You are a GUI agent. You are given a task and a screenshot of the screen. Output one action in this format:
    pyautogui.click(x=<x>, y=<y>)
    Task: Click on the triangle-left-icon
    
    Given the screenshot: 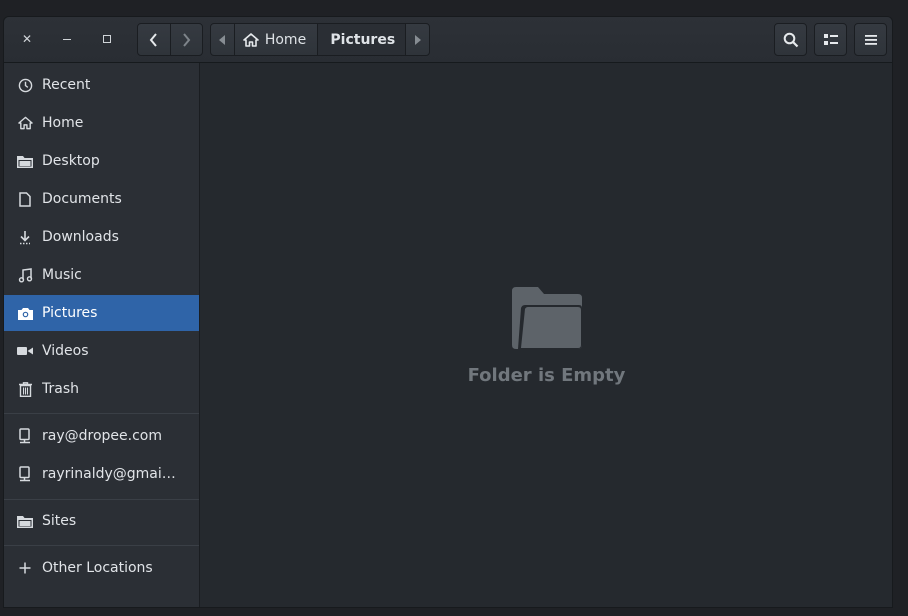 What is the action you would take?
    pyautogui.click(x=222, y=39)
    